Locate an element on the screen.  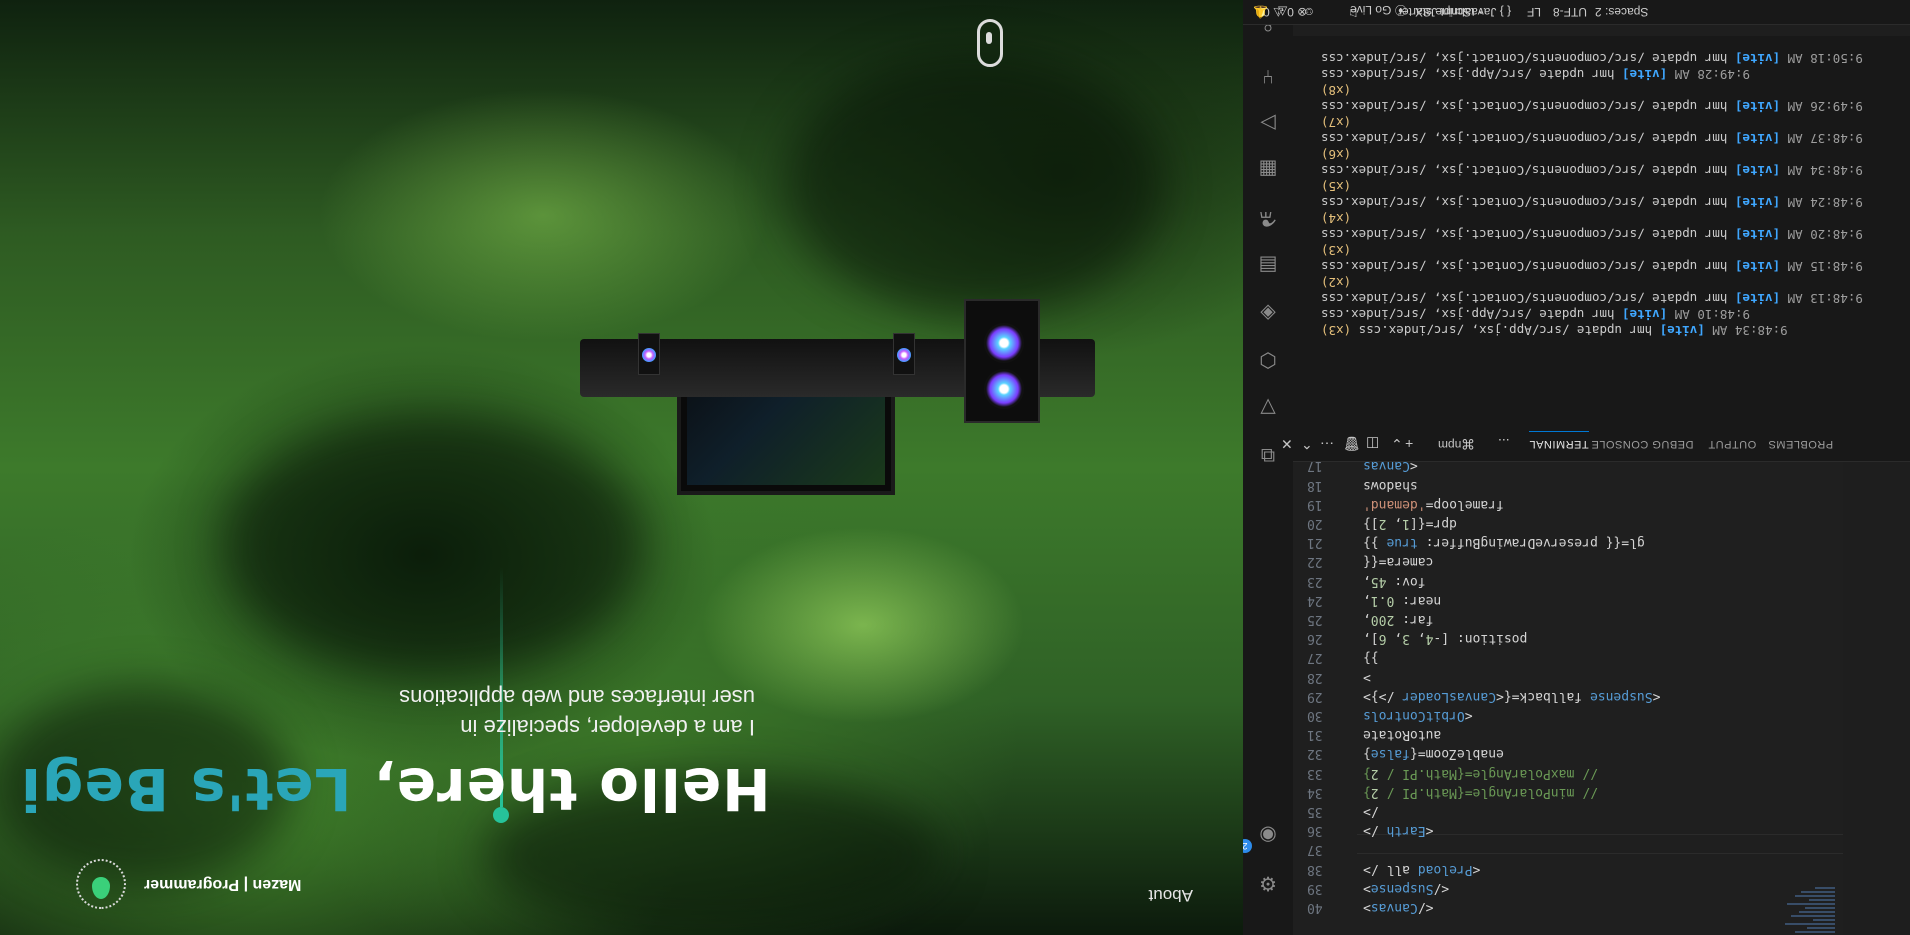
feedback-icon: ◬ is located at coordinates (1282, 12).